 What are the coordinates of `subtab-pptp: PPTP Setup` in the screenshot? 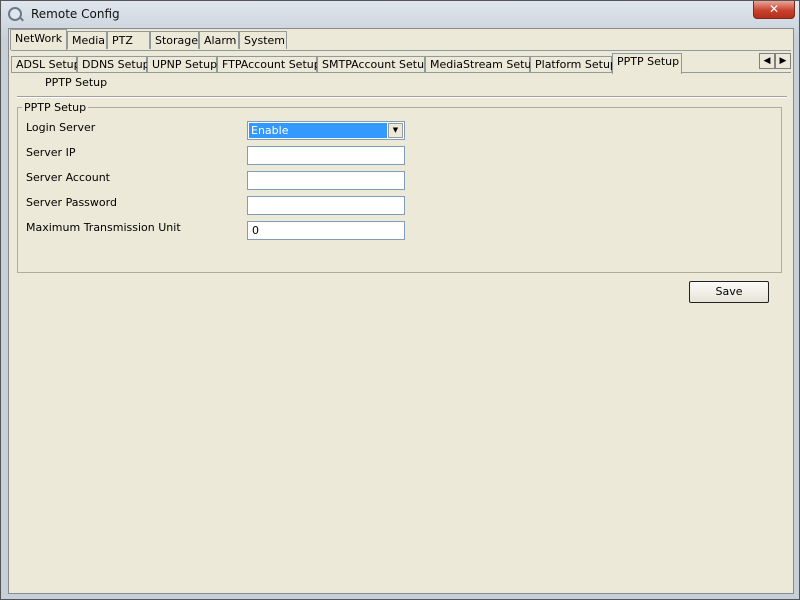 It's located at (647, 63).